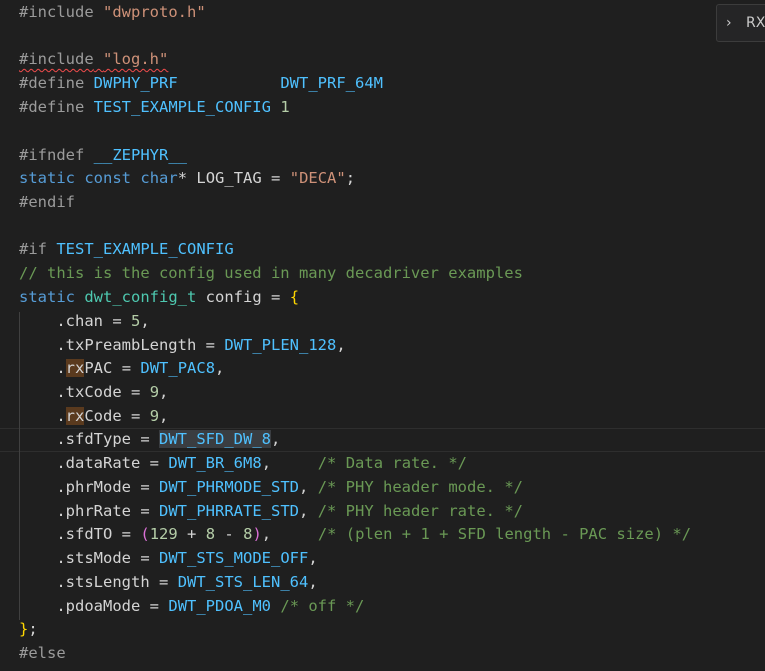  I want to click on field-value: 5, so click(136, 321).